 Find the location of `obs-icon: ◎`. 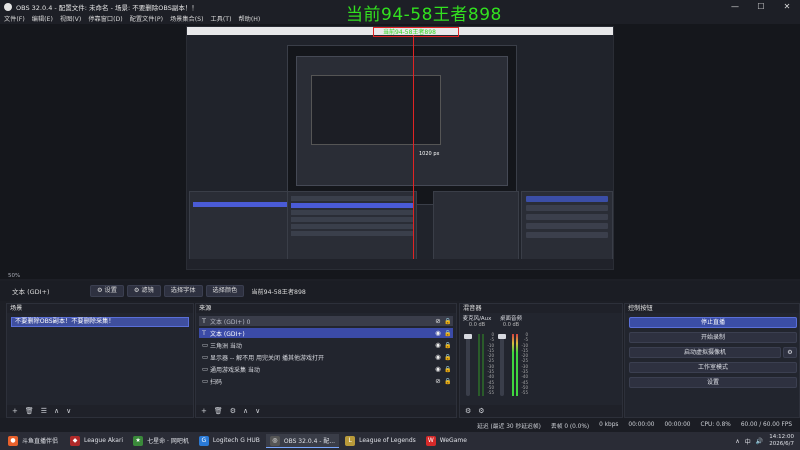

obs-icon: ◎ is located at coordinates (274, 440).